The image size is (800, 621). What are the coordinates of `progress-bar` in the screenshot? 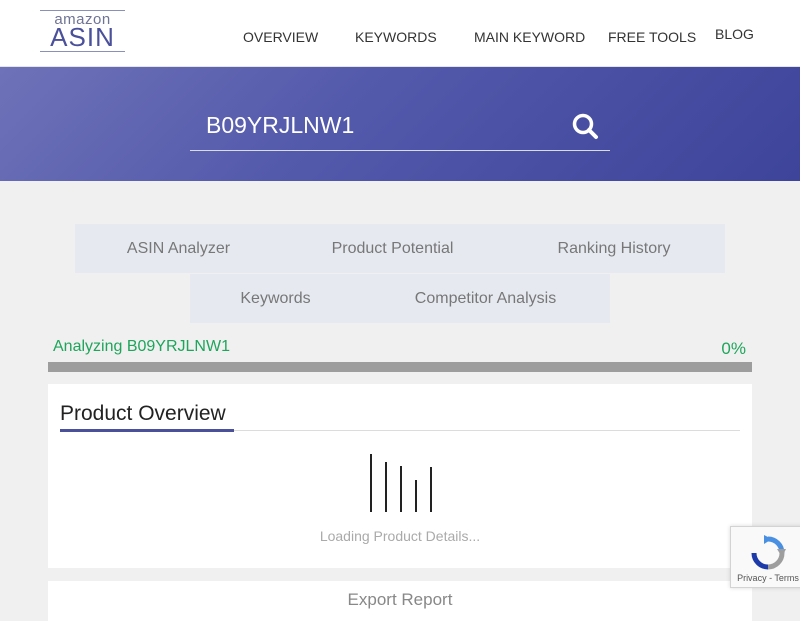 It's located at (400, 367).